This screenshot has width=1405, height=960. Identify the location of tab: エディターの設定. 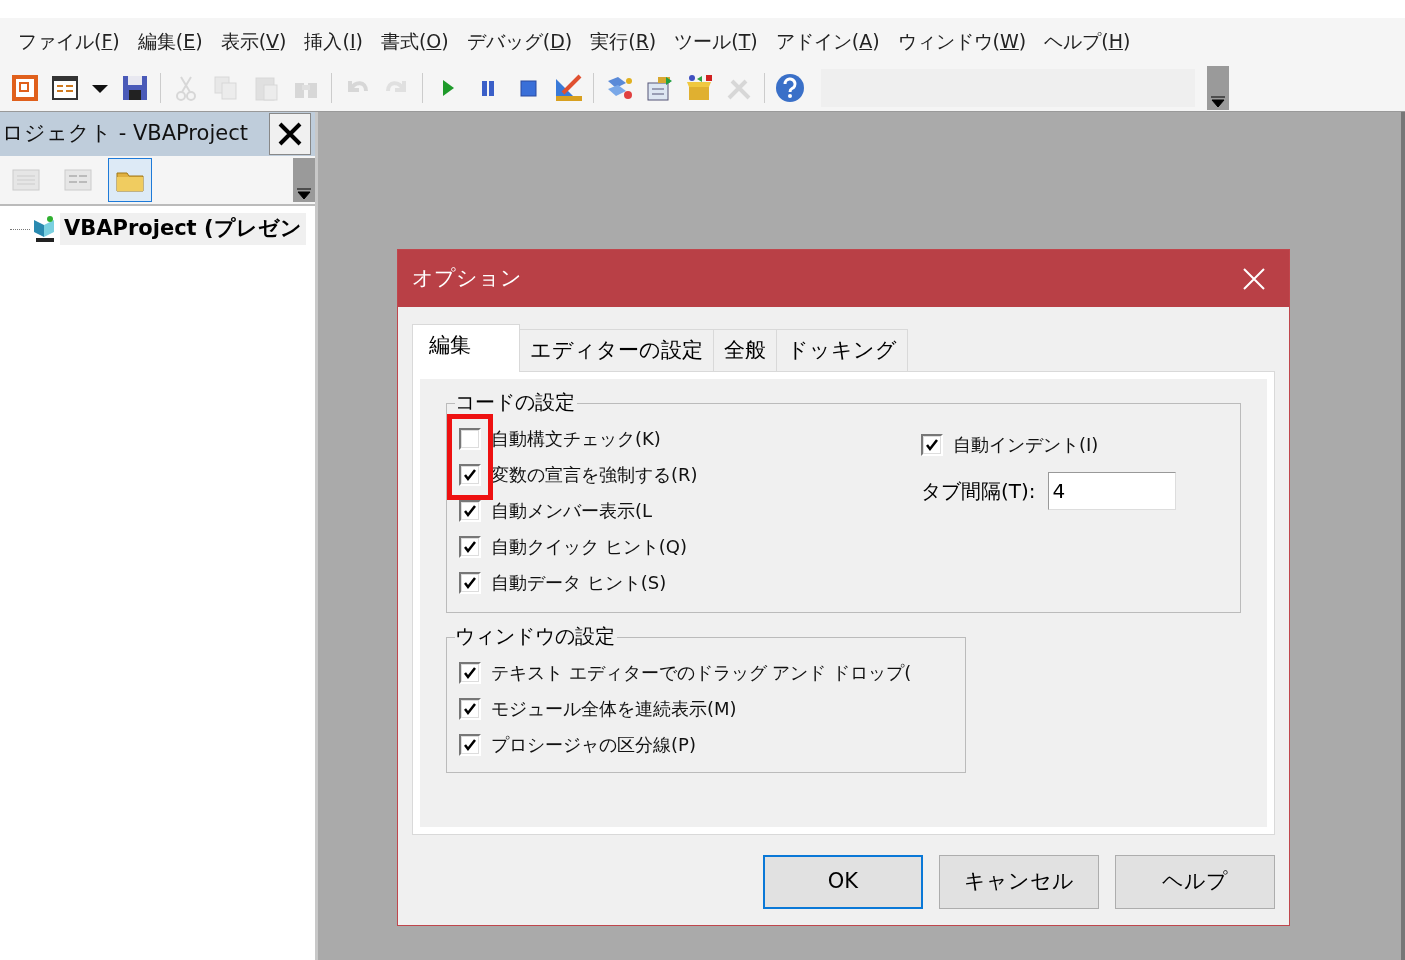
(617, 350).